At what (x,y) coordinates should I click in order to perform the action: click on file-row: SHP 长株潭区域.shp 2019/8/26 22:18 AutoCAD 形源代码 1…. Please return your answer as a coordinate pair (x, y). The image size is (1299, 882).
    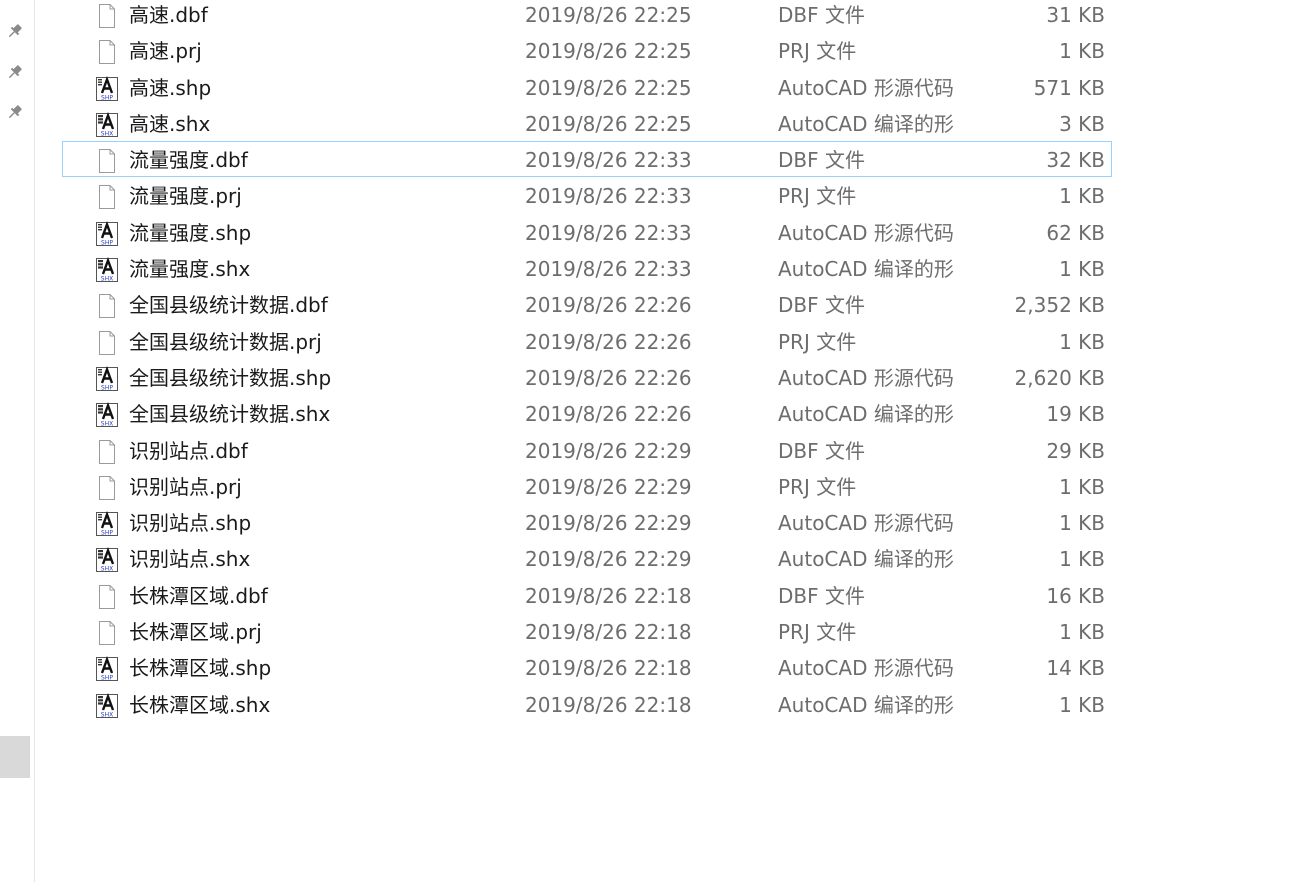
    Looking at the image, I should click on (587, 667).